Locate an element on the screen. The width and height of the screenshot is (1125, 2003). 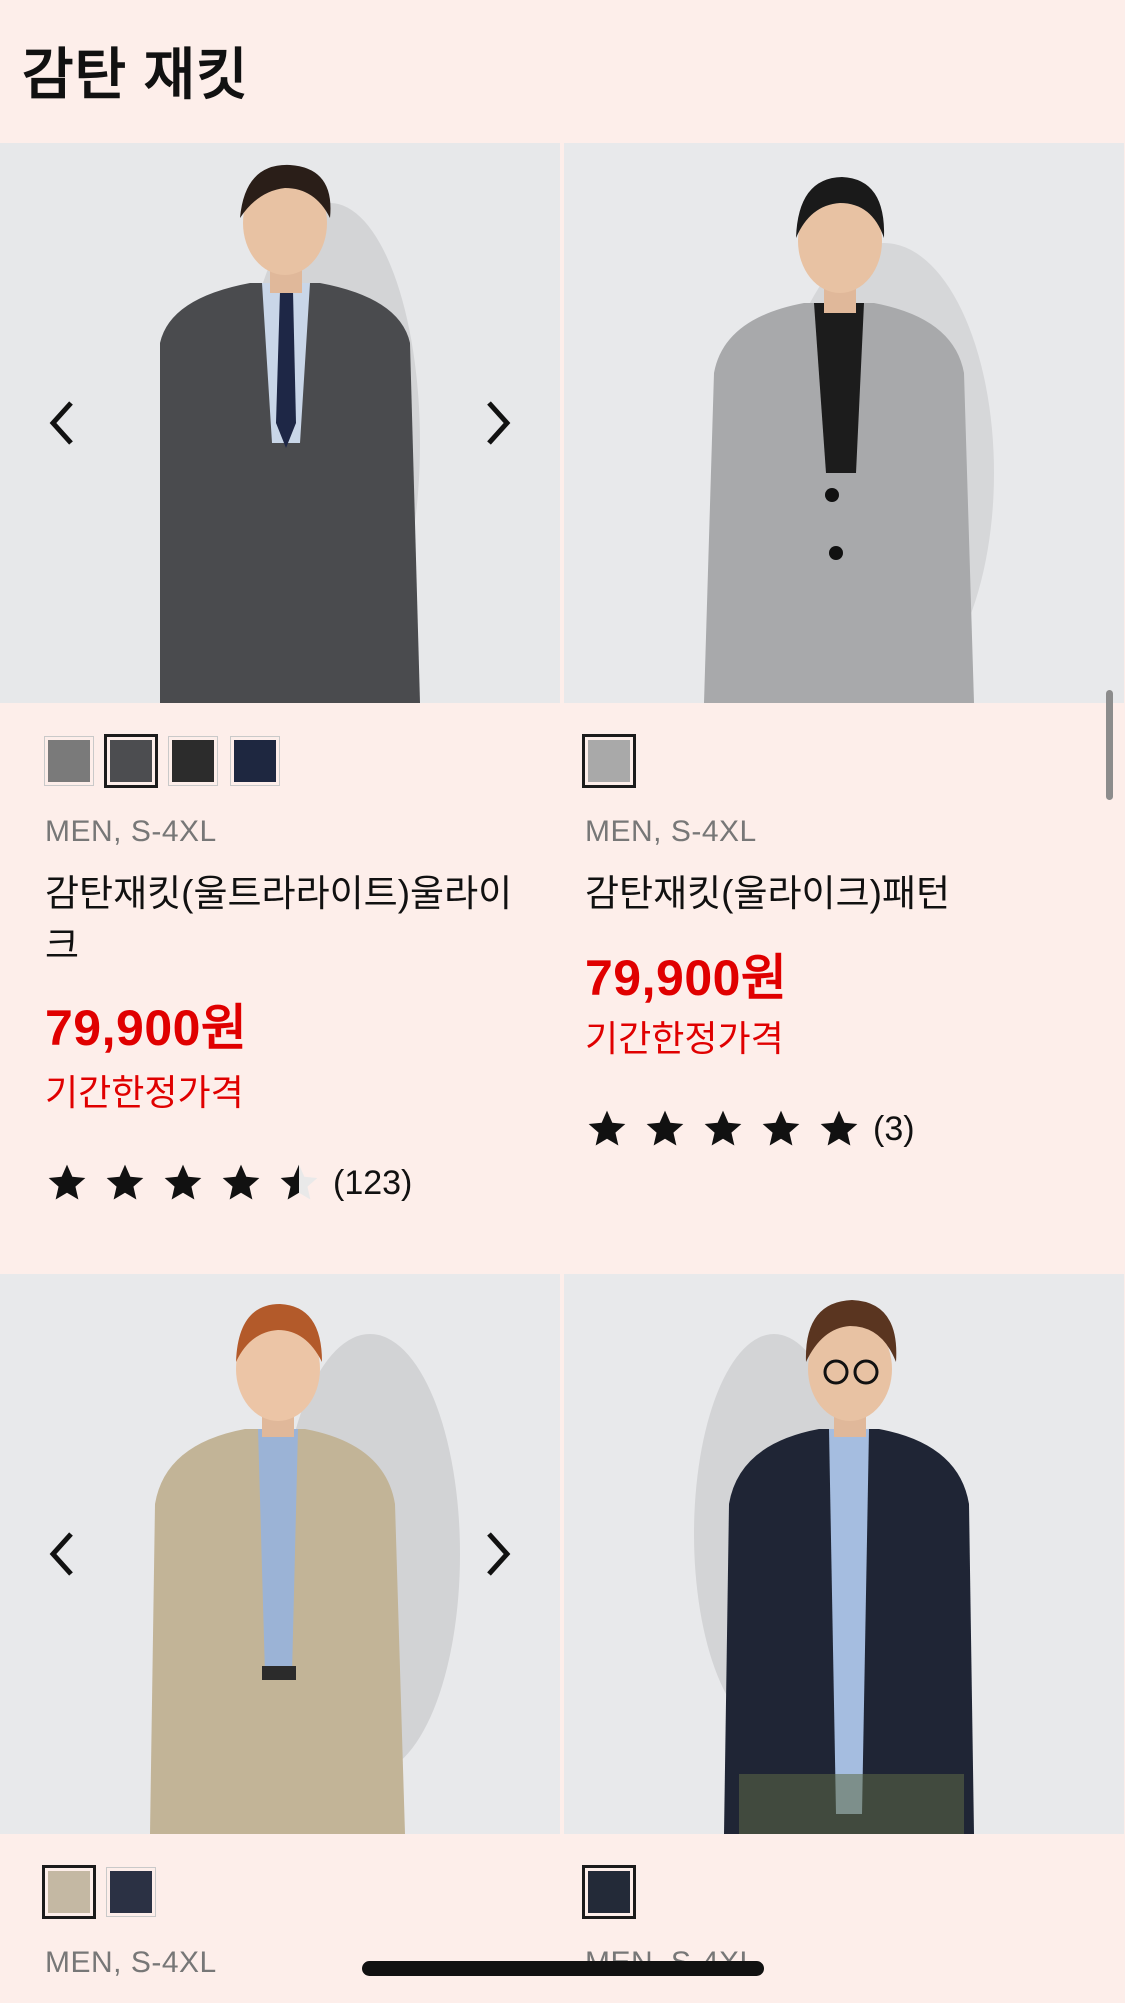
page-header: 감탄 재킷 is located at coordinates (562, 71).